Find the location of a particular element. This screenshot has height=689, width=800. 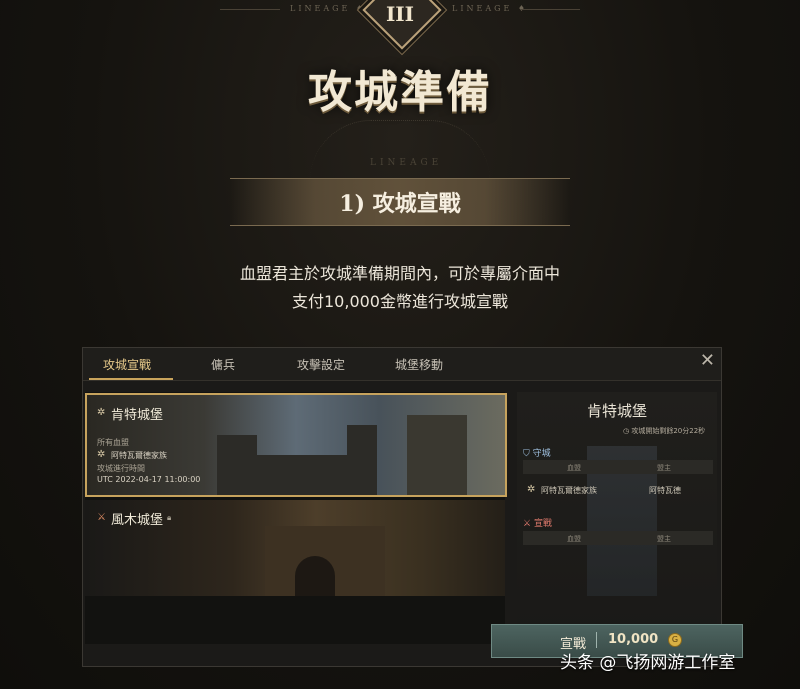

rune-text-right: LINEAGE ♦ is located at coordinates (490, 8).